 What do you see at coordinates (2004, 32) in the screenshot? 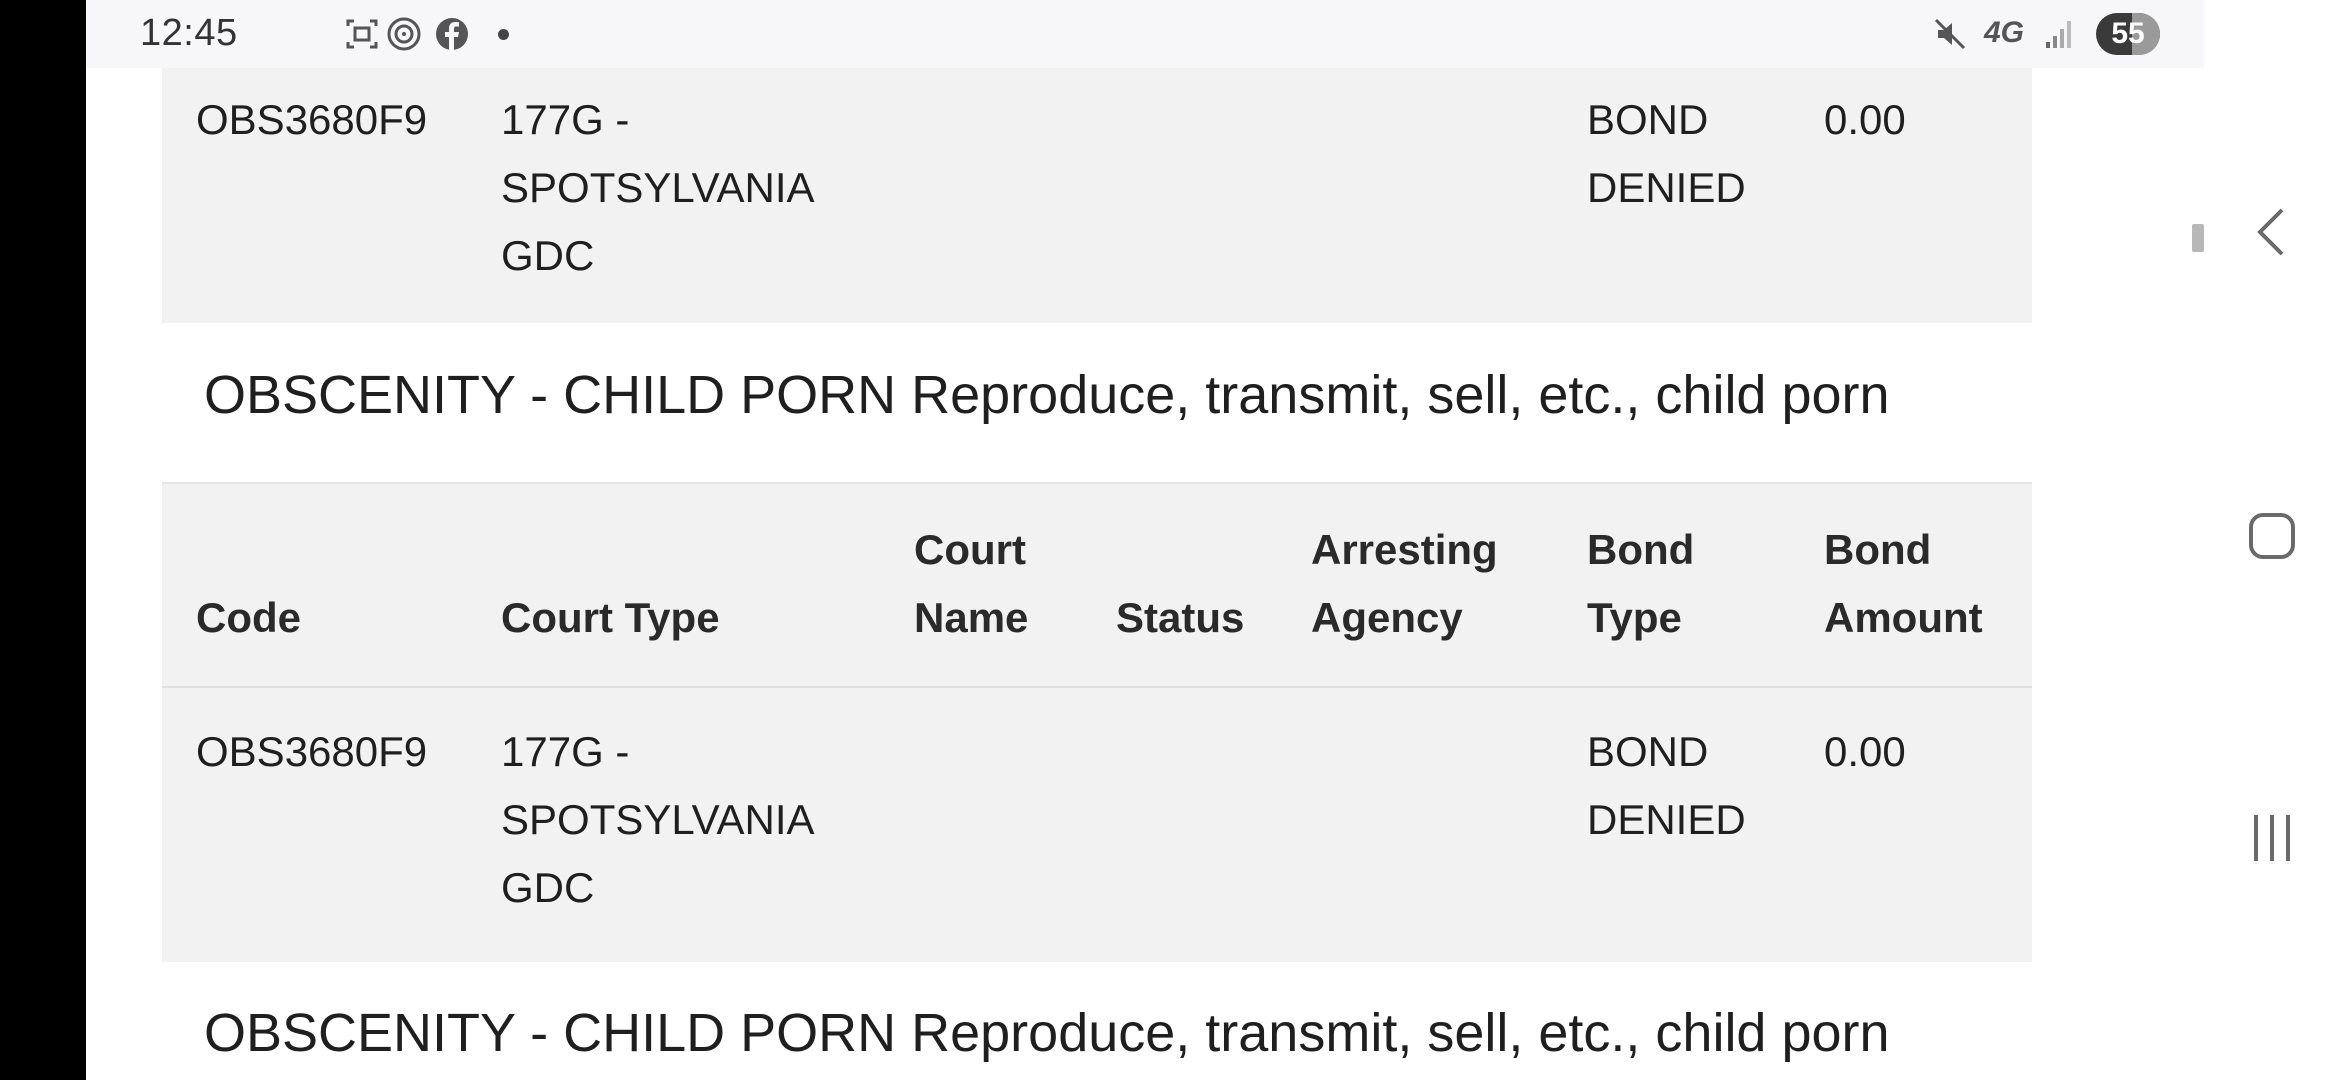
I see `network-label: 4G` at bounding box center [2004, 32].